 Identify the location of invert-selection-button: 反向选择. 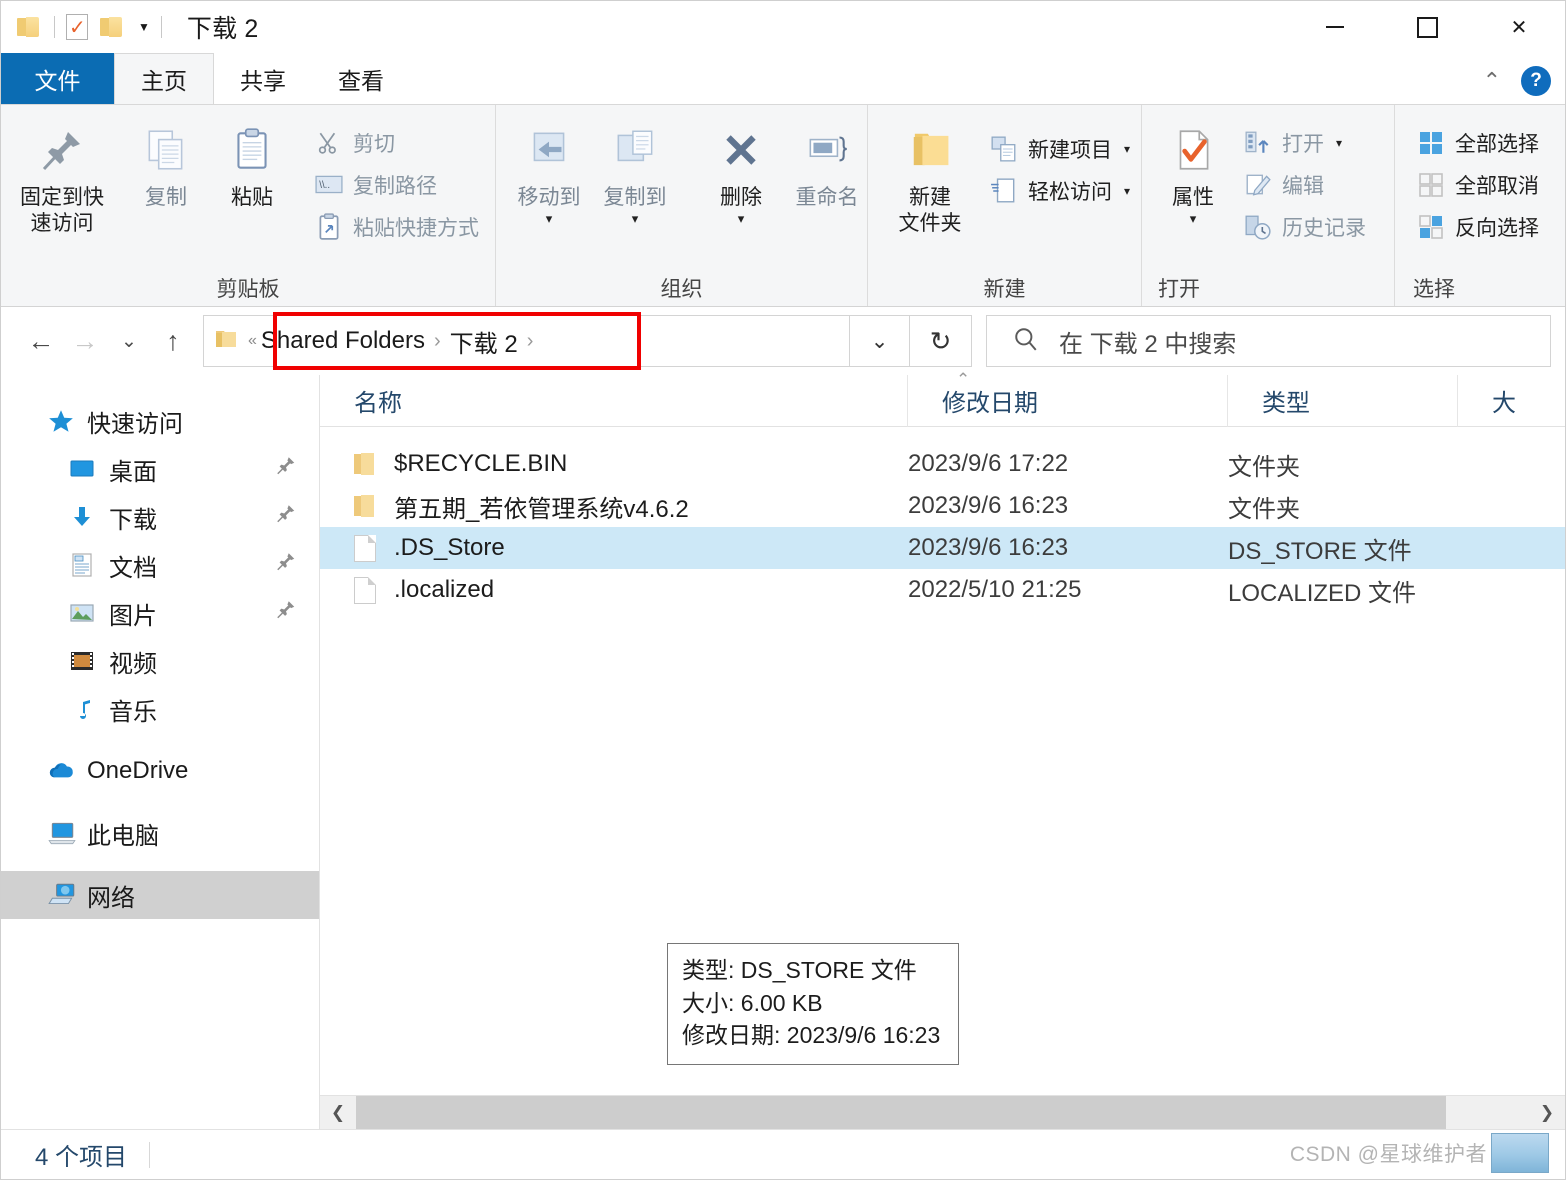
(1479, 227).